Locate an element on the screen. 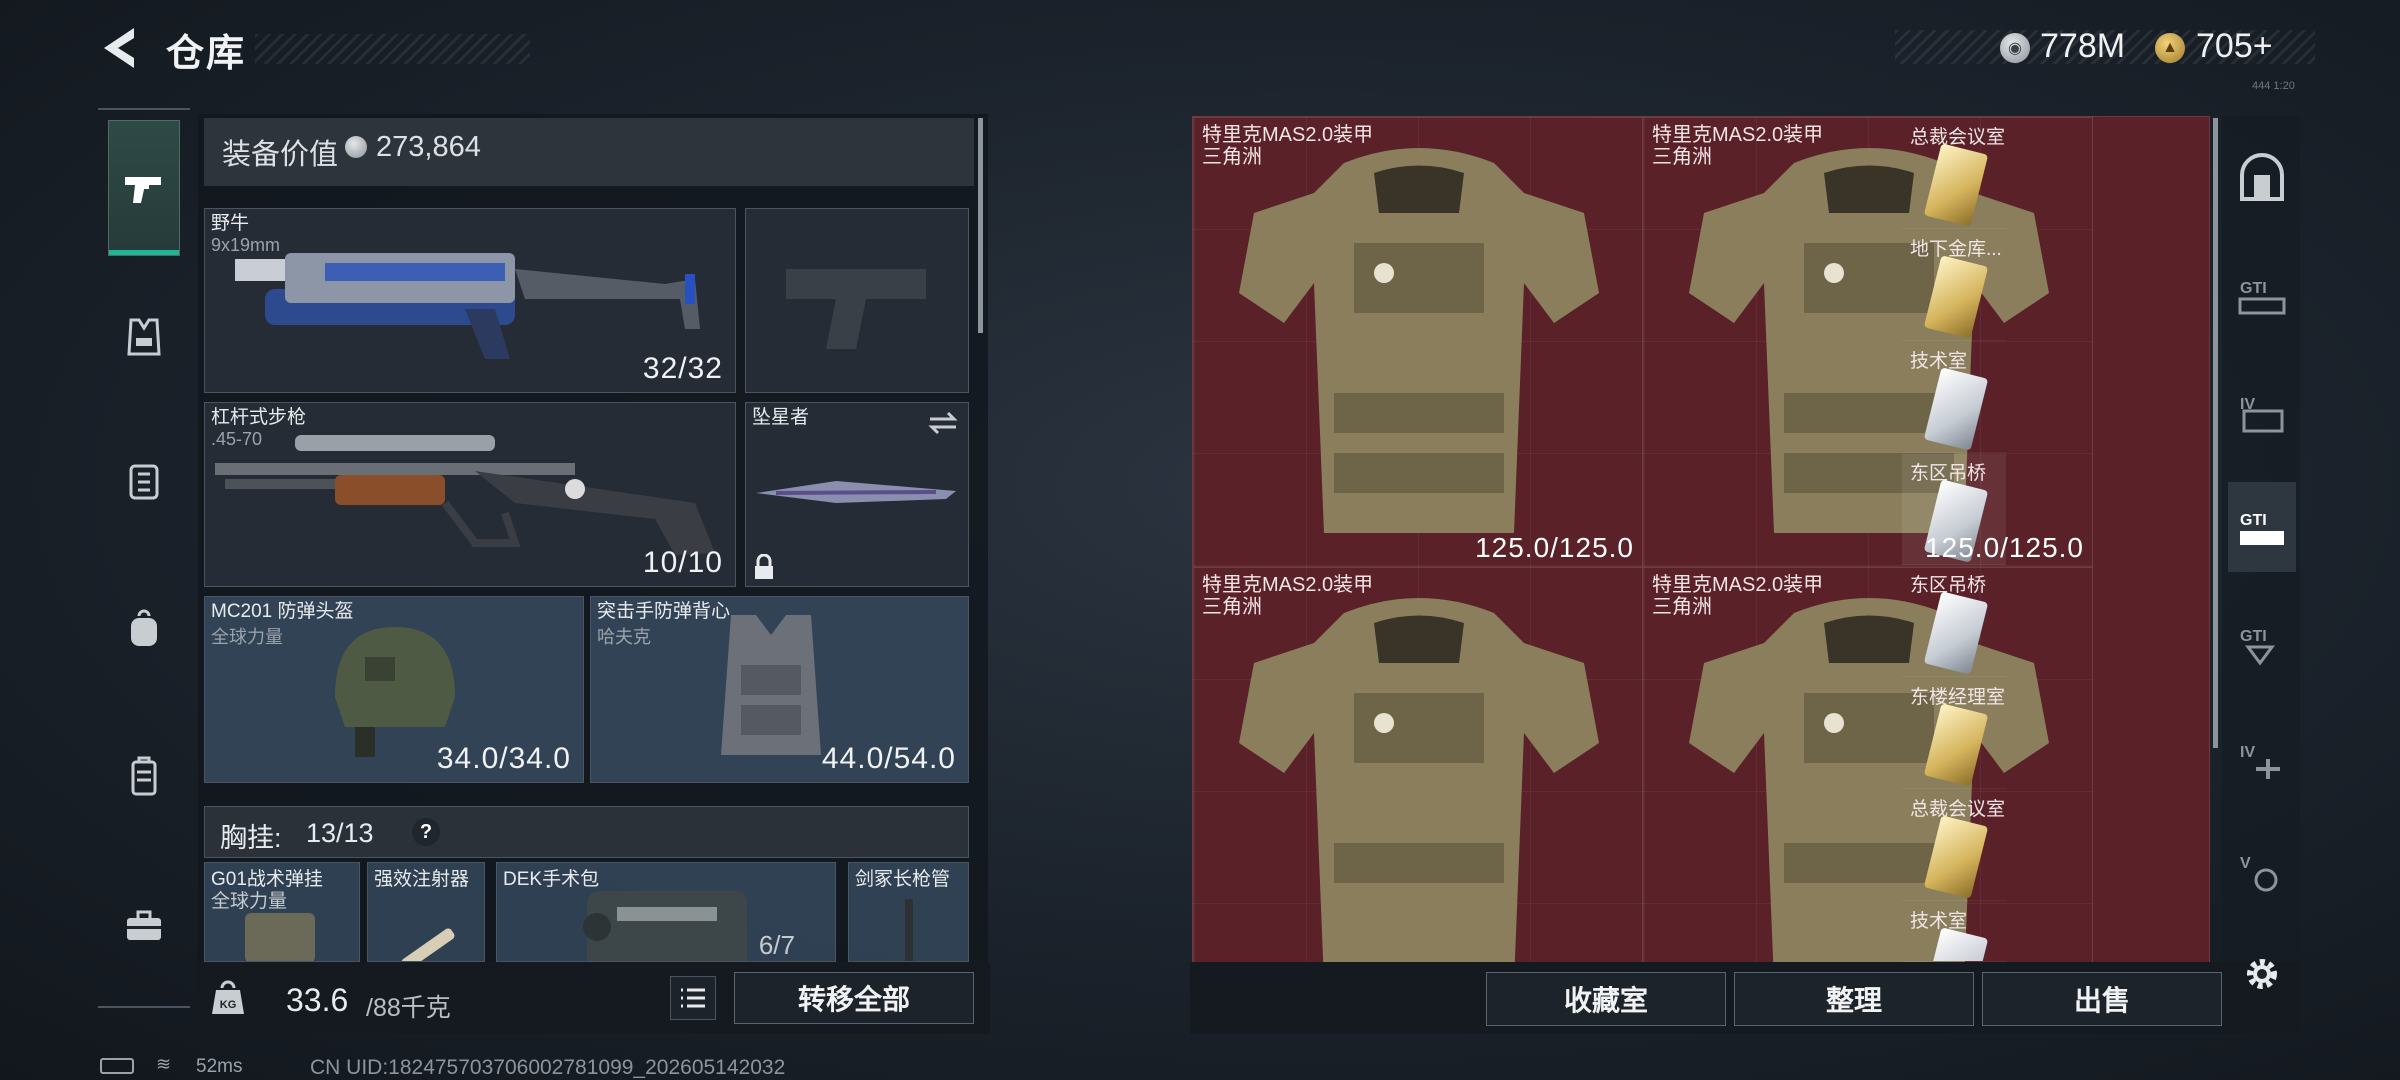 The image size is (2400, 1080). chest-rig-item: 剑冢长枪管 is located at coordinates (908, 912).